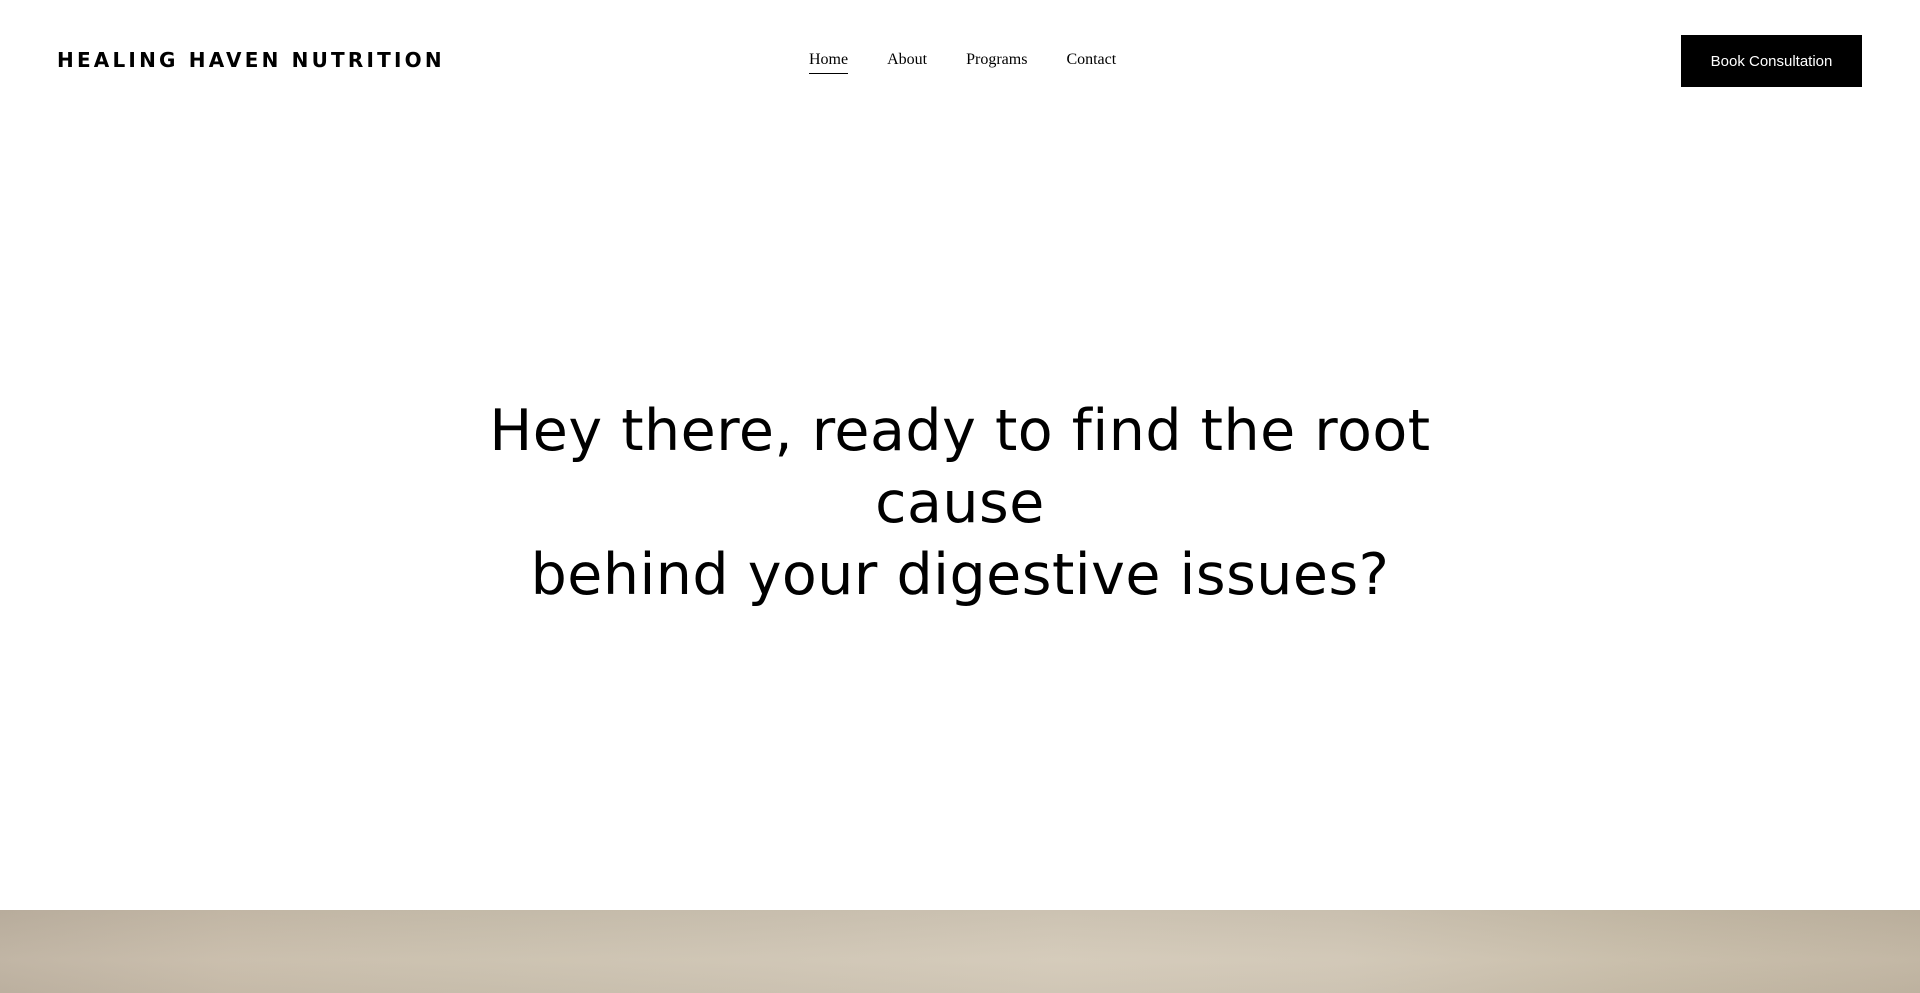 The image size is (1920, 993). Describe the element at coordinates (1771, 61) in the screenshot. I see `book-consultation-button: Book Consultation` at that location.